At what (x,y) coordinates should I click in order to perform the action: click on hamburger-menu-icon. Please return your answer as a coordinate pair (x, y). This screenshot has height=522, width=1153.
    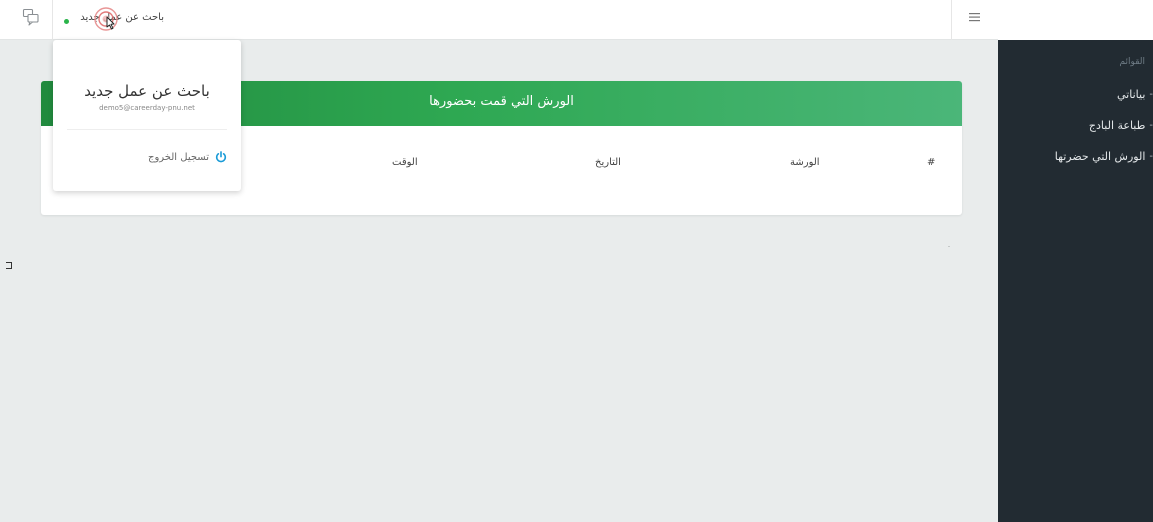
    Looking at the image, I should click on (975, 17).